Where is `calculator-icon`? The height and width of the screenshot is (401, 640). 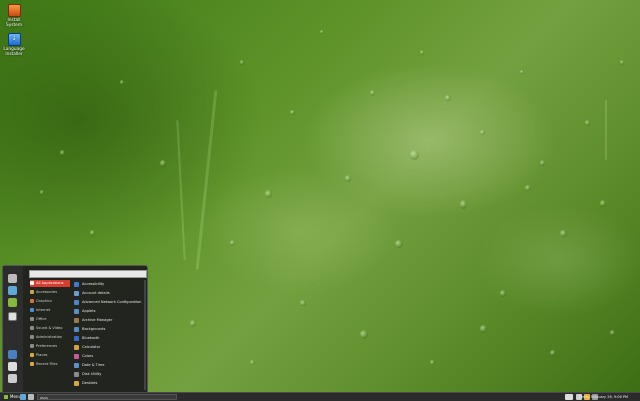
calculator-icon is located at coordinates (76, 347).